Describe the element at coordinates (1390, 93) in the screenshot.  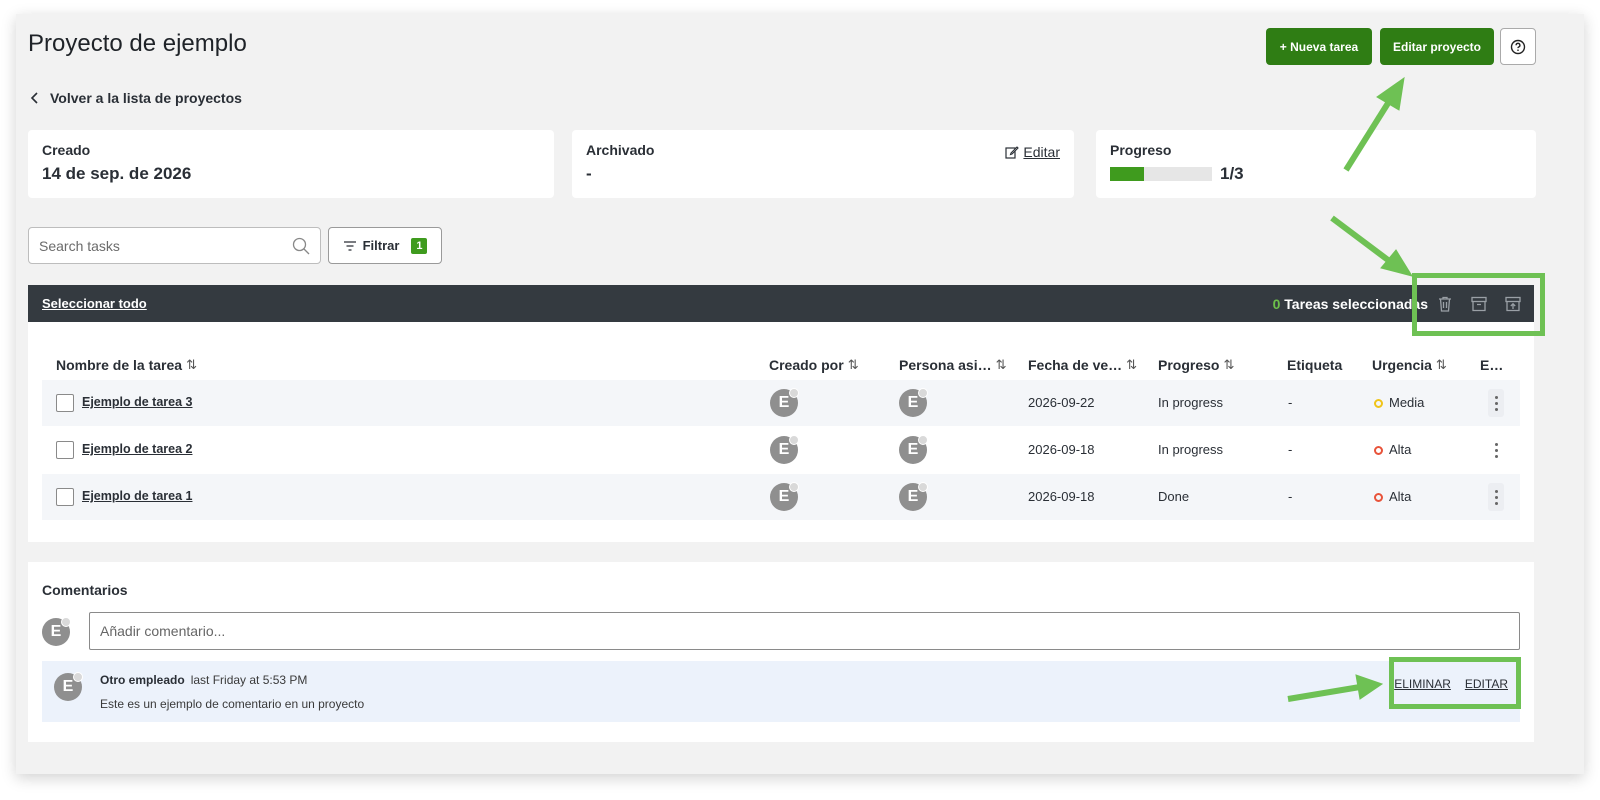
I see `arrow-up-head` at that location.